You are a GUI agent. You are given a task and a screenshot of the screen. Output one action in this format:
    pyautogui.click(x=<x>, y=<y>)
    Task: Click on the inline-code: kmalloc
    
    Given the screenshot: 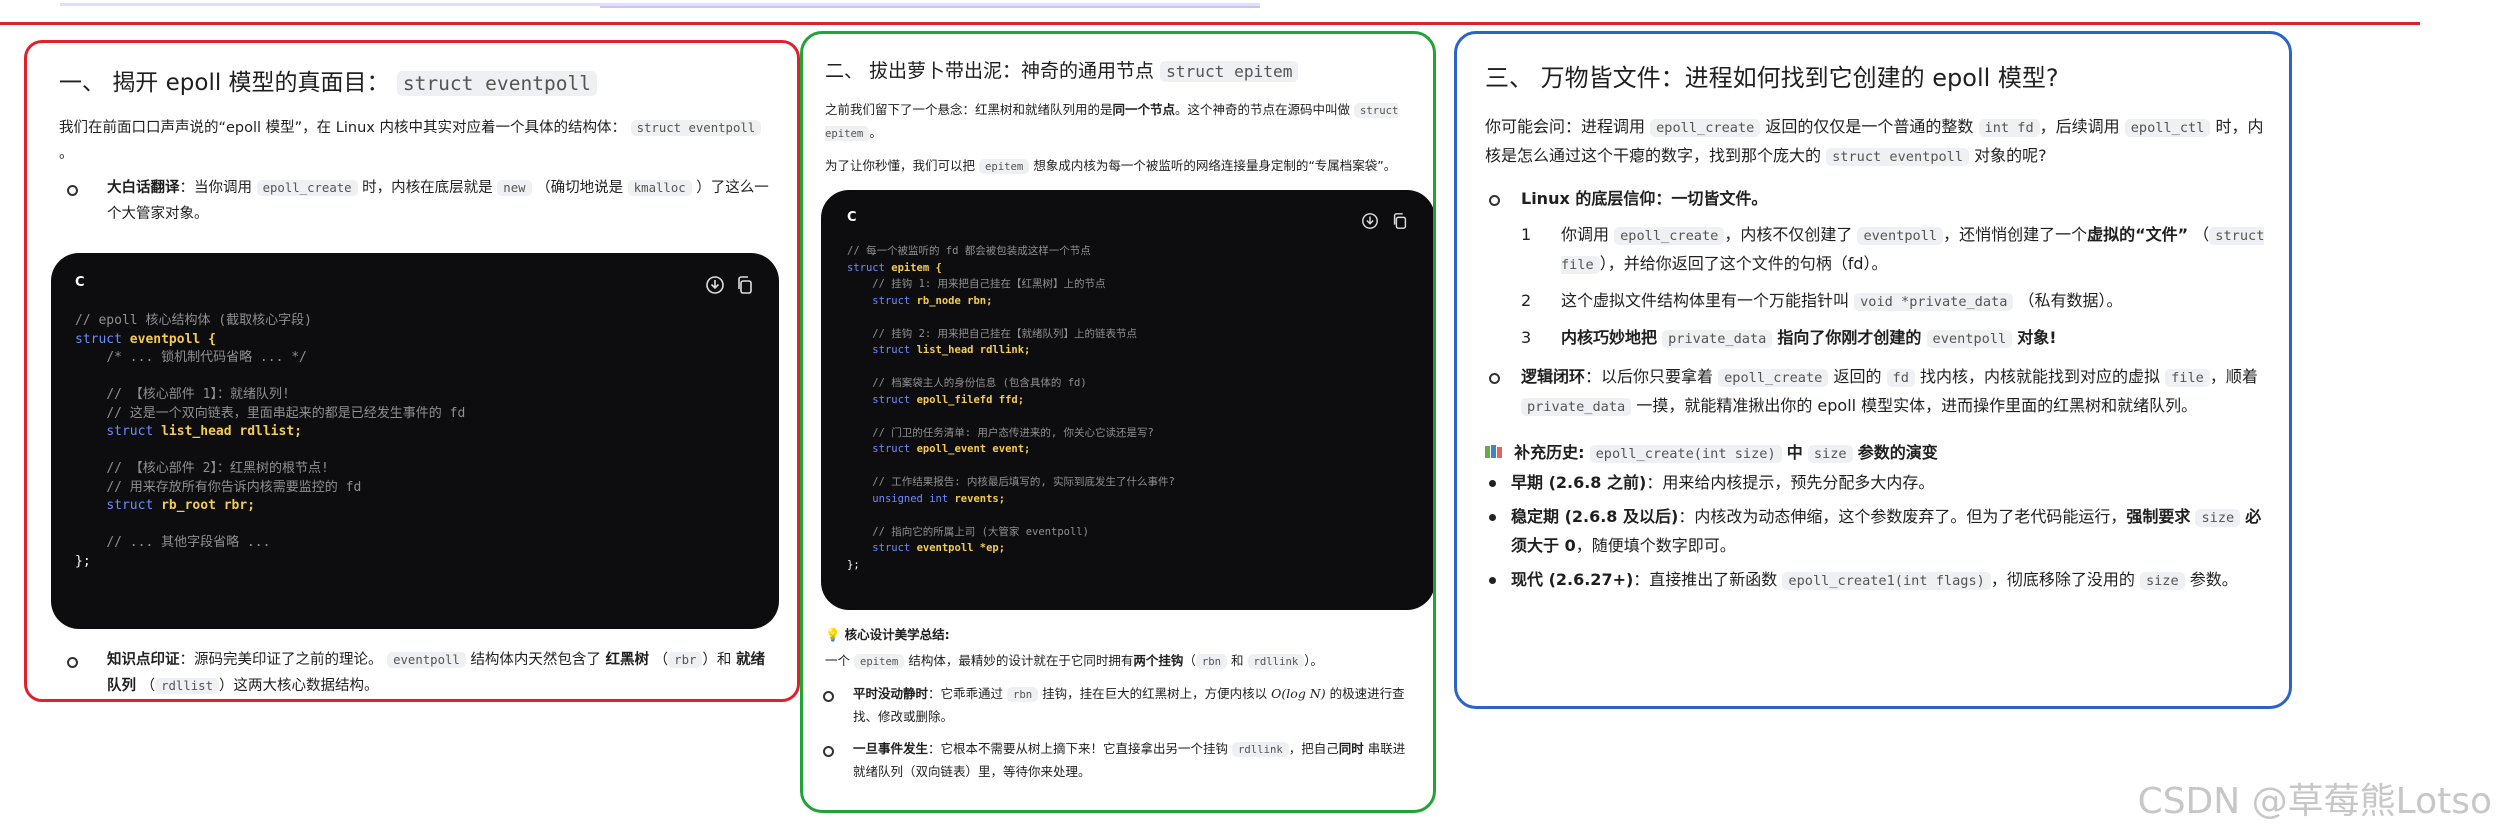 What is the action you would take?
    pyautogui.click(x=659, y=188)
    